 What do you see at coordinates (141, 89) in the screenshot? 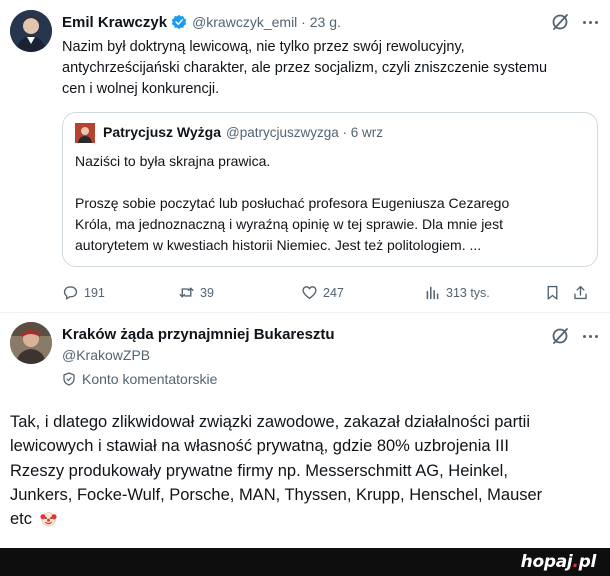
I see `tweet-text-line: cen i wolnej konkurencji.` at bounding box center [141, 89].